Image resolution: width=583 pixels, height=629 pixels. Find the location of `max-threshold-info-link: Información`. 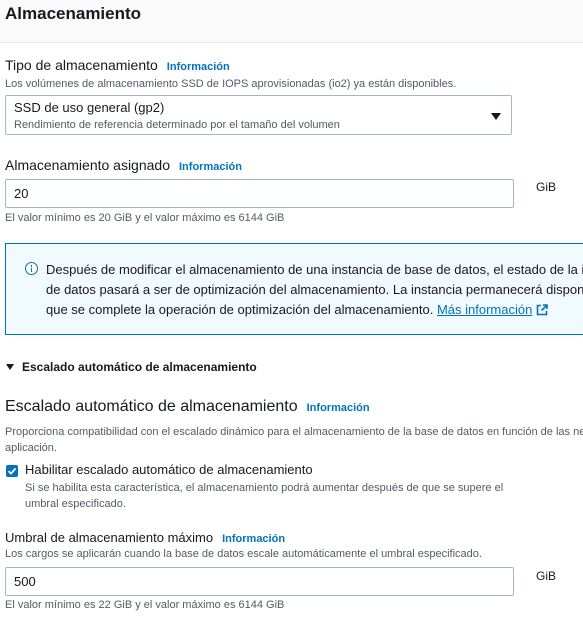

max-threshold-info-link: Información is located at coordinates (253, 539).